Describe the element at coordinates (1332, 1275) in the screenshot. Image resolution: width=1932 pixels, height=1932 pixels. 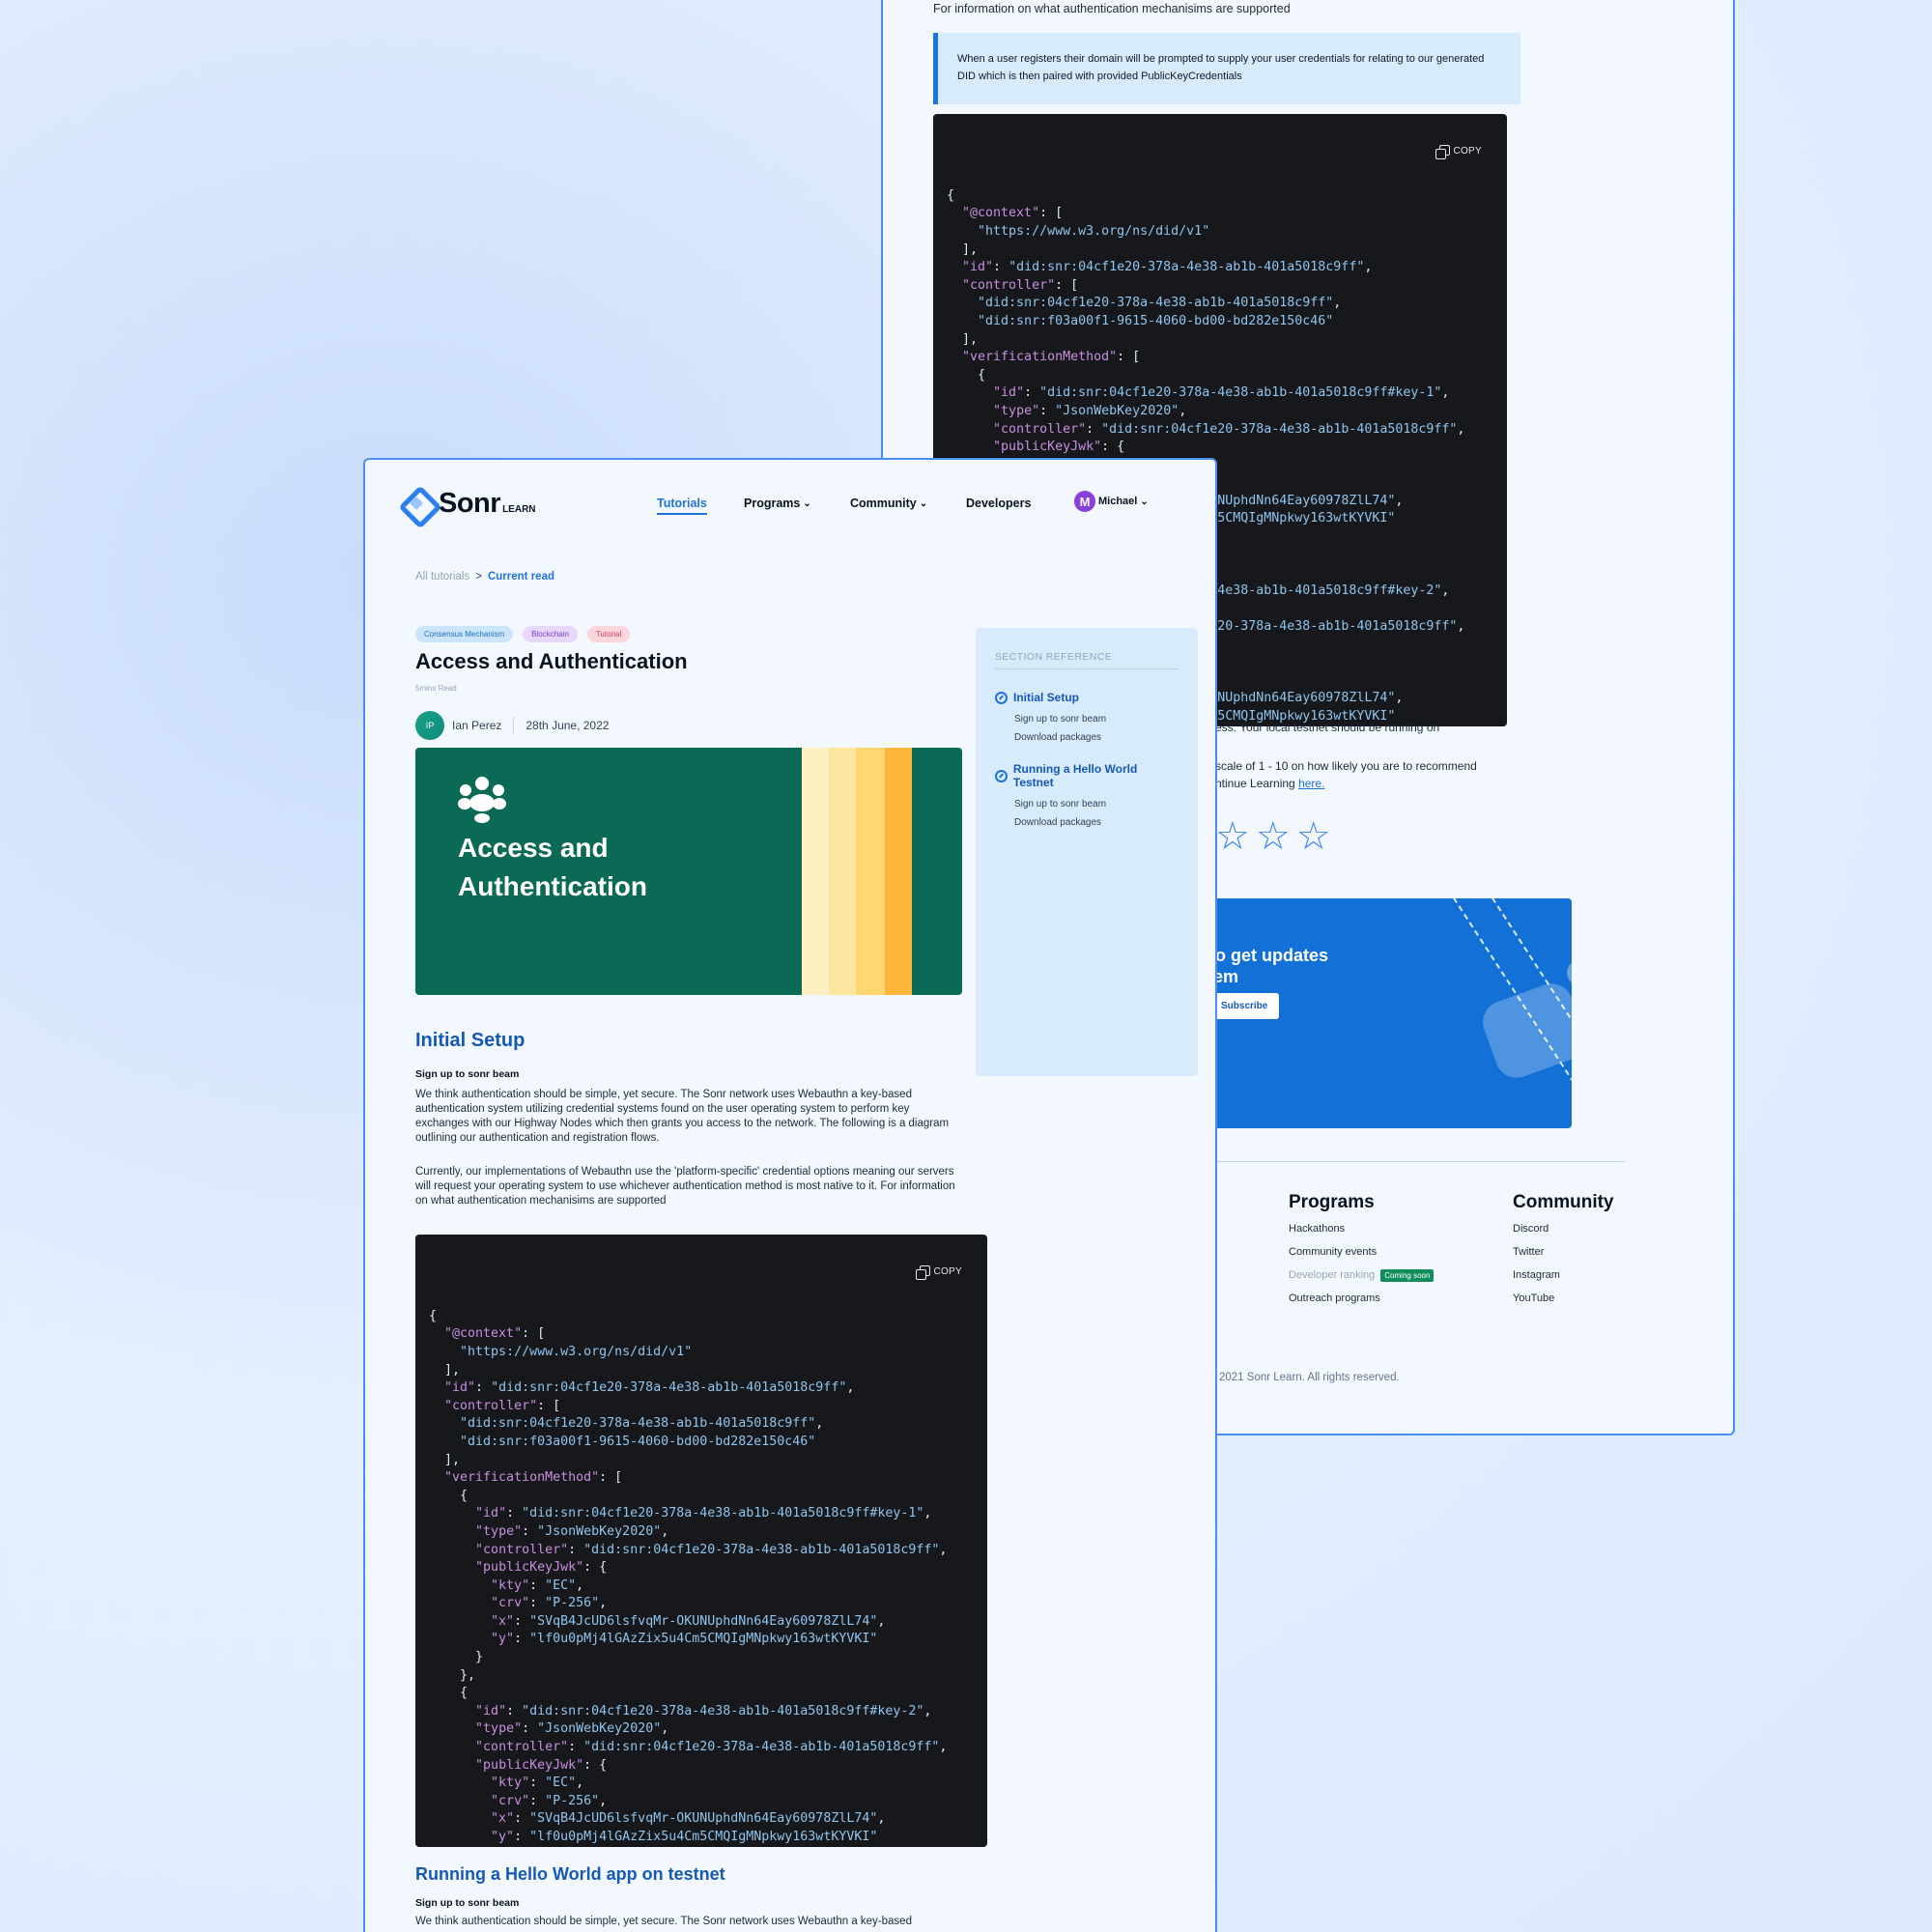
I see `footer-link-label: Developer ranking` at that location.